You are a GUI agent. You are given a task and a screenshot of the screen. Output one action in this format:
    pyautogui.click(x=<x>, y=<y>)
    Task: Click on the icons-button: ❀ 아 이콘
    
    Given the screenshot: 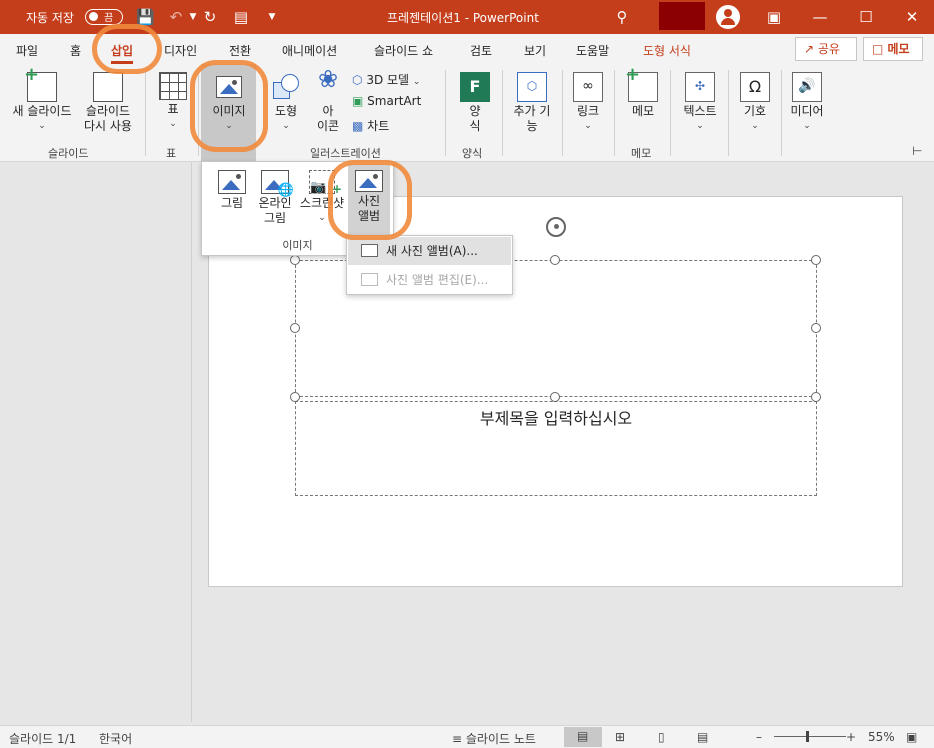 What is the action you would take?
    pyautogui.click(x=328, y=100)
    